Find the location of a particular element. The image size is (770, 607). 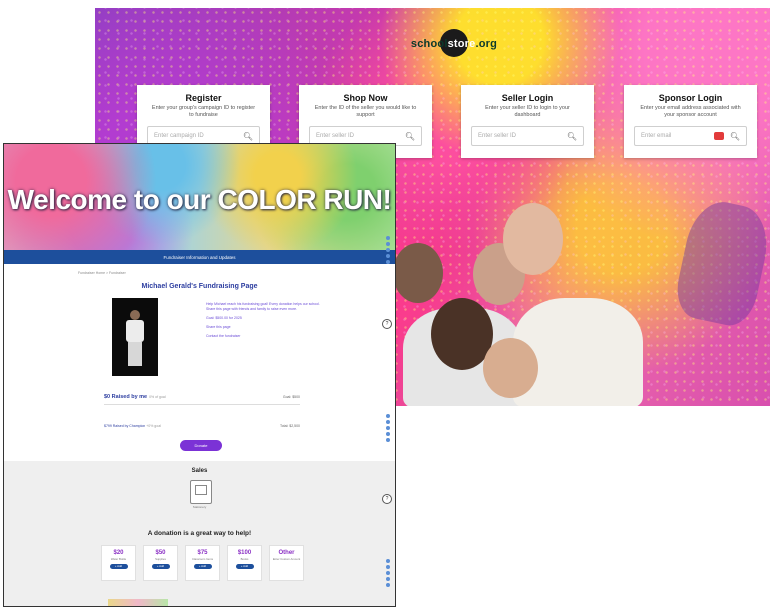

tile-caption: Water Bottle is located at coordinates (118, 559).